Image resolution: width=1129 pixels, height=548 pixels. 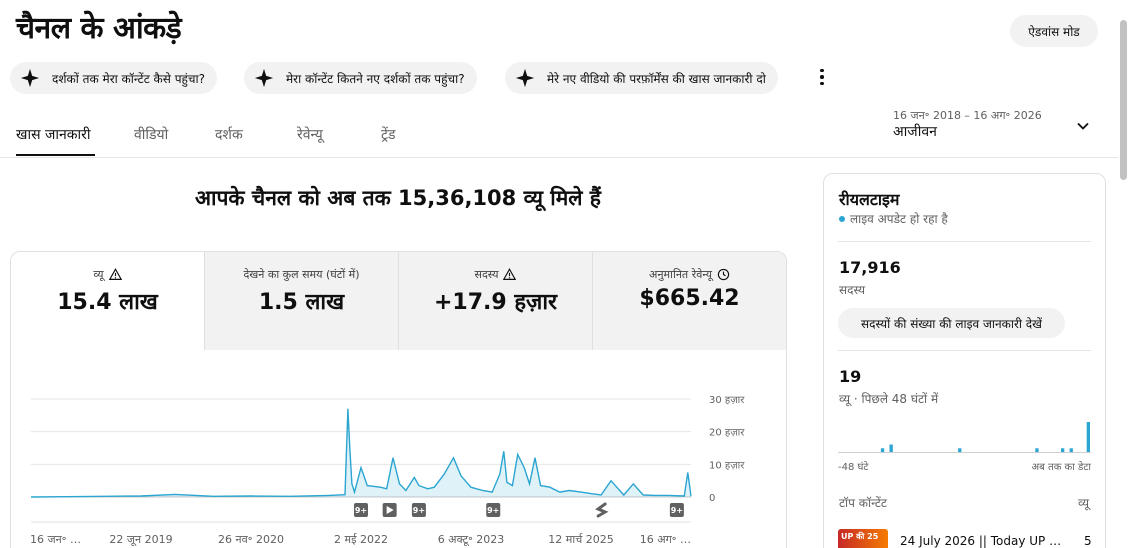 What do you see at coordinates (1084, 503) in the screenshot?
I see `top-content-views-header: व्यू` at bounding box center [1084, 503].